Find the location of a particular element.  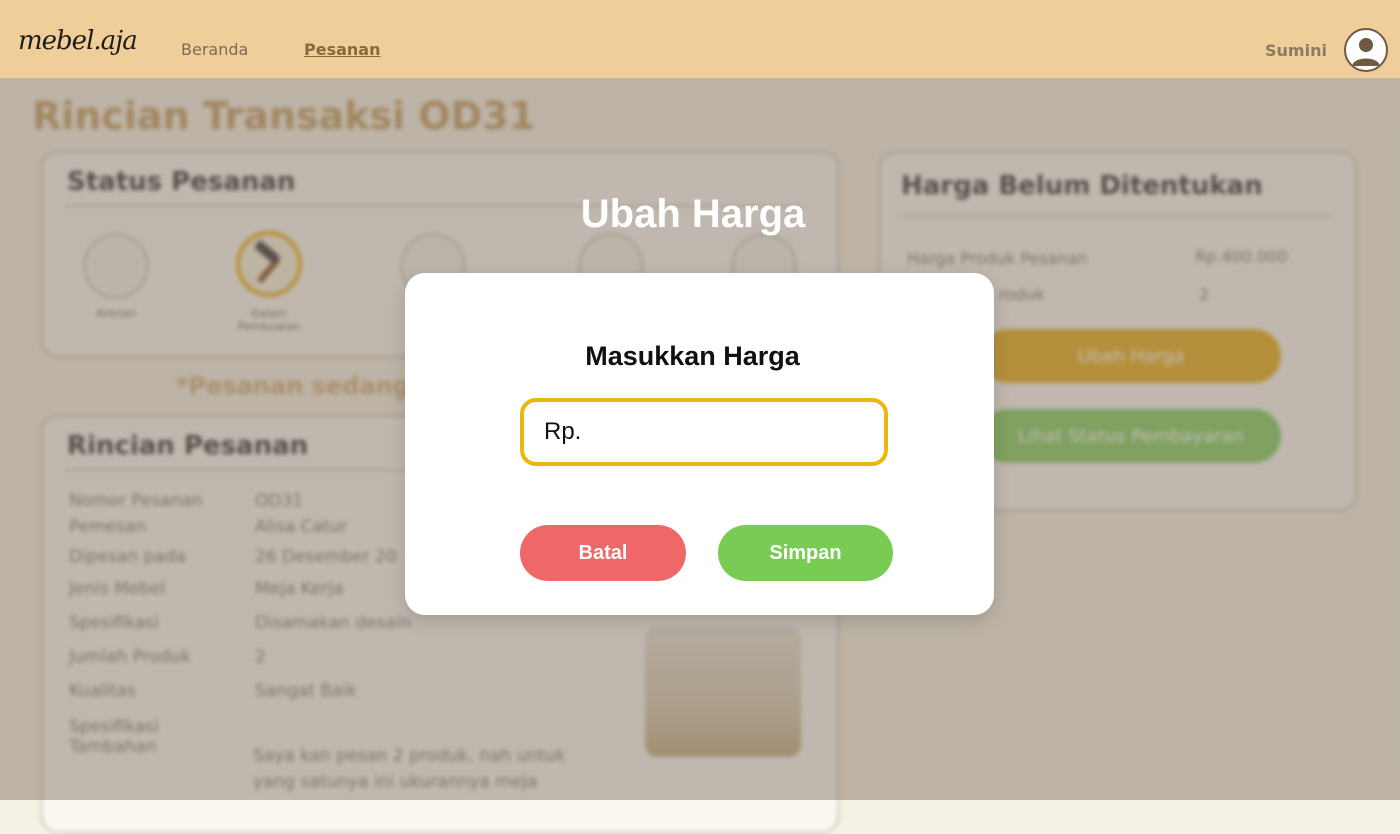

modal-heading: Ubah Harga is located at coordinates (693, 214).